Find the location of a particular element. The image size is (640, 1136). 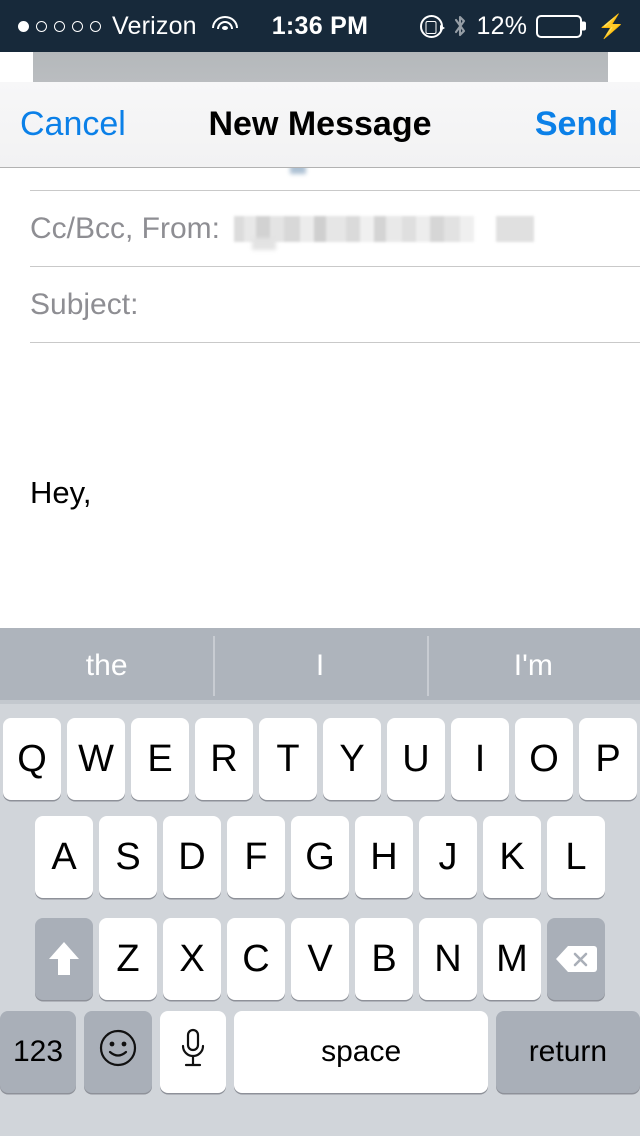

suggestion-1: I is located at coordinates (319, 666).